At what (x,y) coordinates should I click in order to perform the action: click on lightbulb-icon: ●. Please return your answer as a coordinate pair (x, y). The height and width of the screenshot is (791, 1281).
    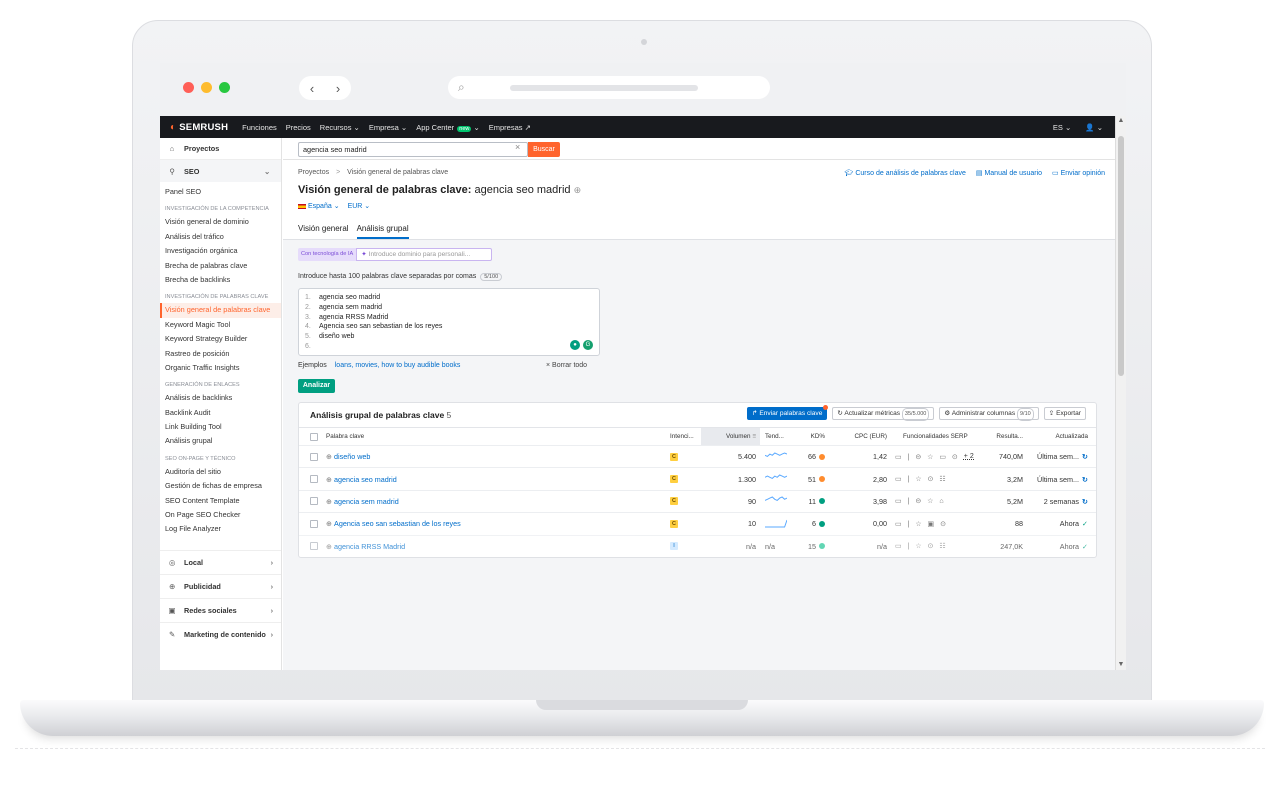
    Looking at the image, I should click on (575, 345).